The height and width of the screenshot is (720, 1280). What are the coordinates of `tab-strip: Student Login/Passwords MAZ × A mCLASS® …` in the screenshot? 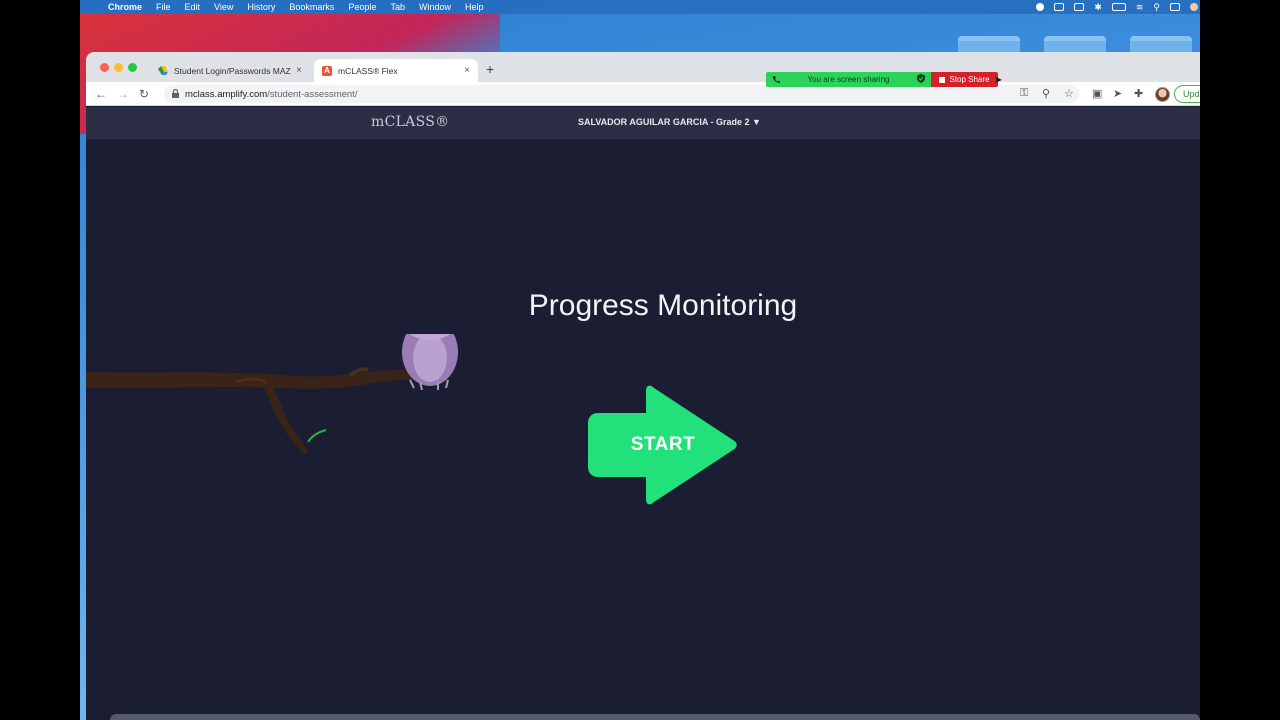 It's located at (643, 67).